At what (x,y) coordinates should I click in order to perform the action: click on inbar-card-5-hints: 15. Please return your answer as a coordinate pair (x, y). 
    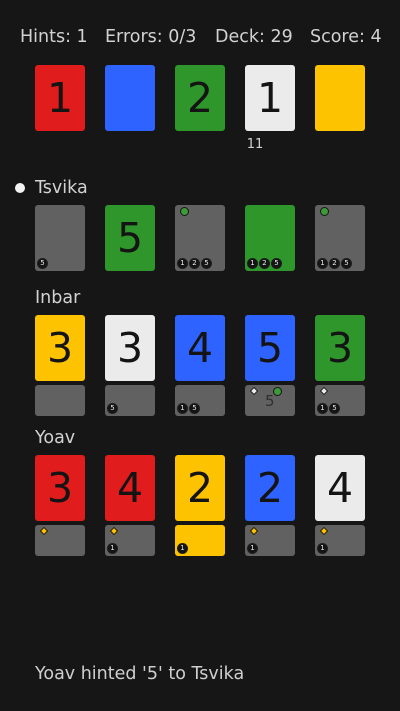
    Looking at the image, I should click on (340, 400).